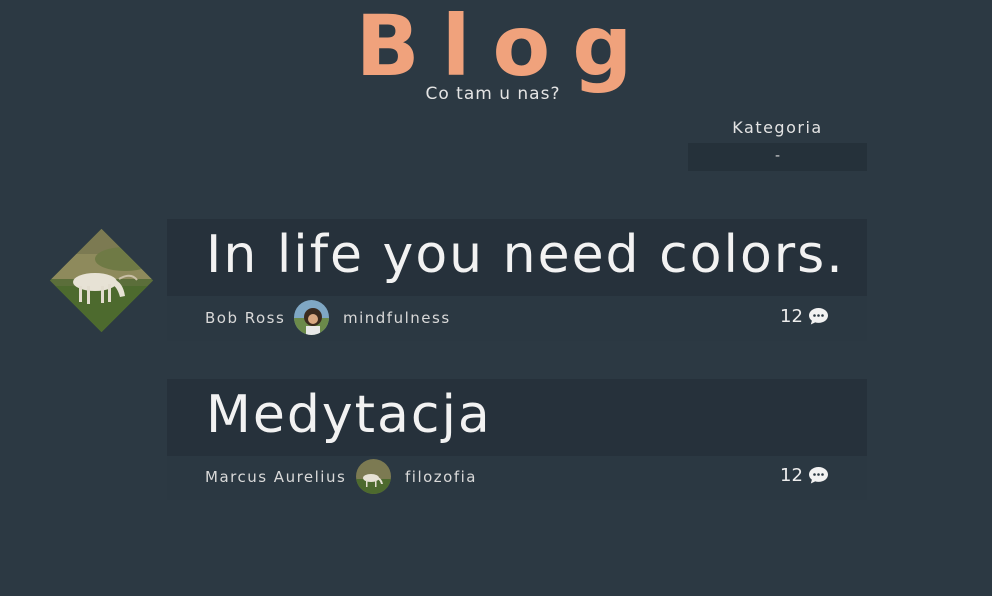  Describe the element at coordinates (493, 94) in the screenshot. I see `blog-subtitle: Co tam u nas?` at that location.